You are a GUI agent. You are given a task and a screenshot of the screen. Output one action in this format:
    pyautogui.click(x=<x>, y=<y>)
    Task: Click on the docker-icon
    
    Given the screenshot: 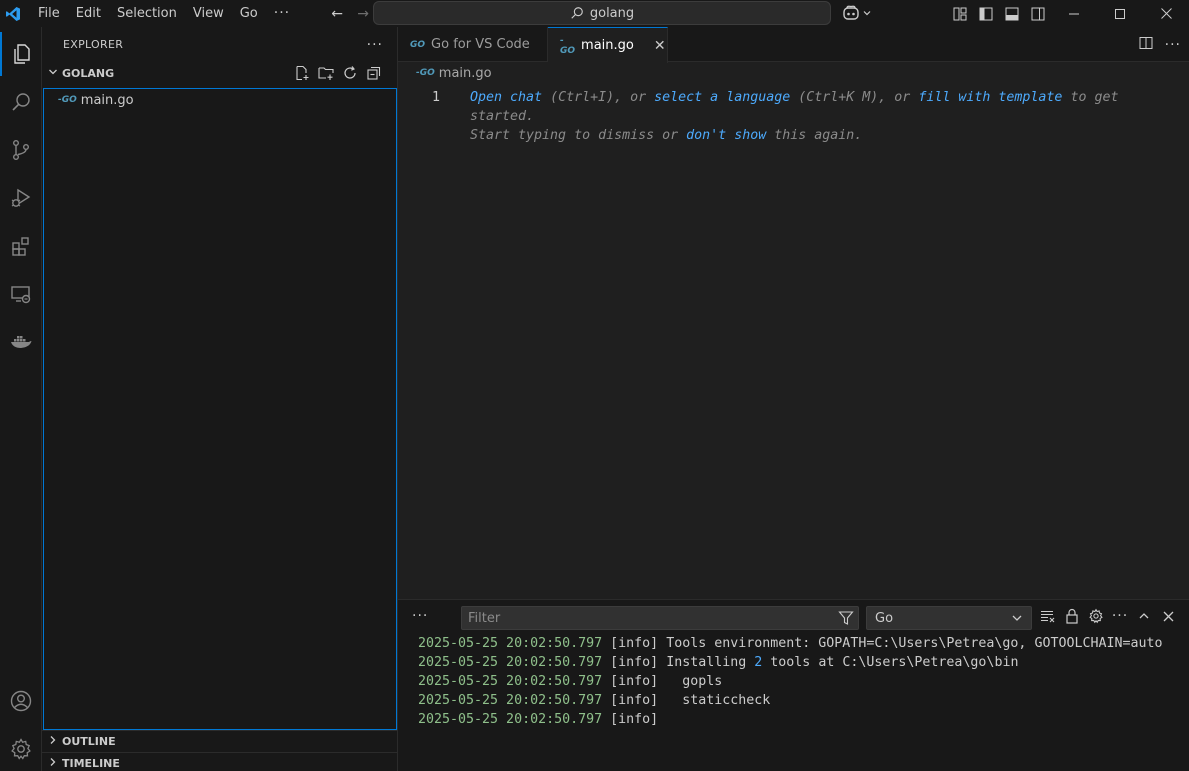 What is the action you would take?
    pyautogui.click(x=21, y=342)
    